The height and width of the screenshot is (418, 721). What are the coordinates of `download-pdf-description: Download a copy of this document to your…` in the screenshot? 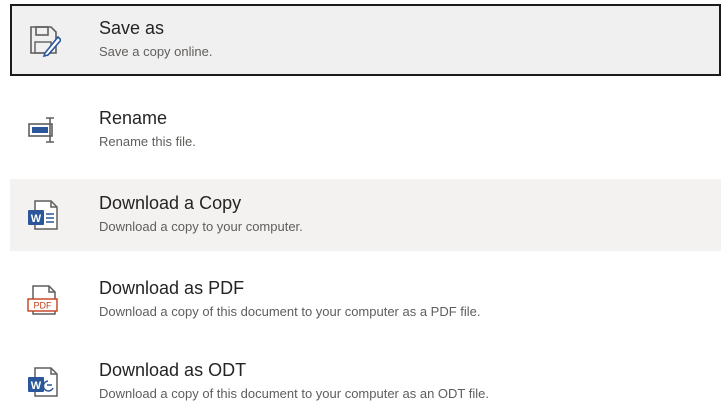 It's located at (290, 311).